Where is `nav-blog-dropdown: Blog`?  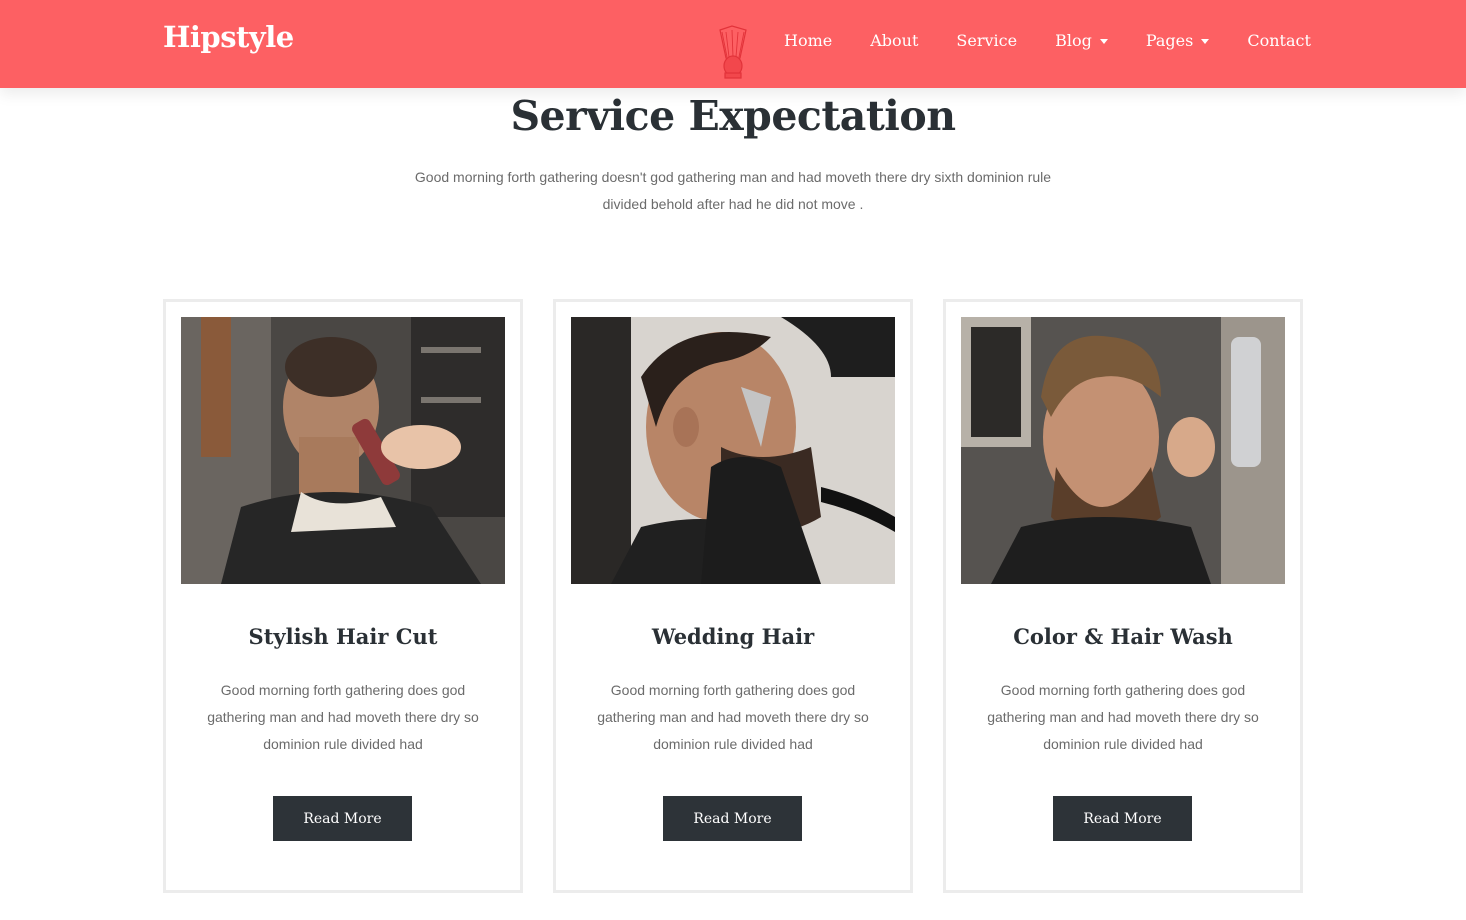 nav-blog-dropdown: Blog is located at coordinates (1081, 40).